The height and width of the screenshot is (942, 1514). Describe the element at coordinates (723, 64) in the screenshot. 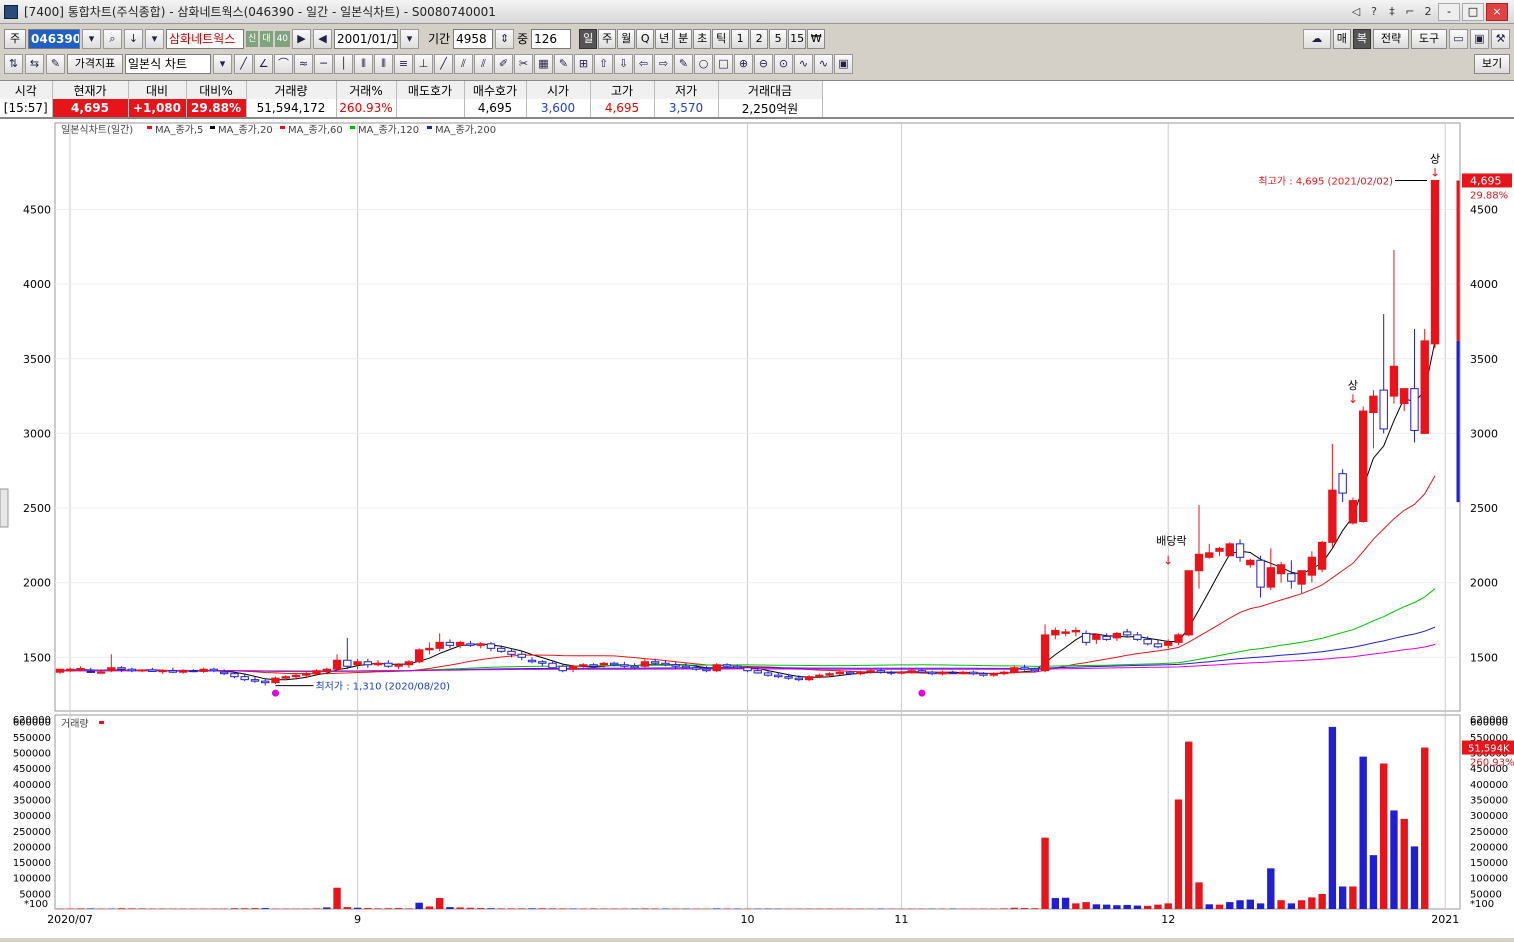

I see `draw-tool-24-icon: □` at that location.